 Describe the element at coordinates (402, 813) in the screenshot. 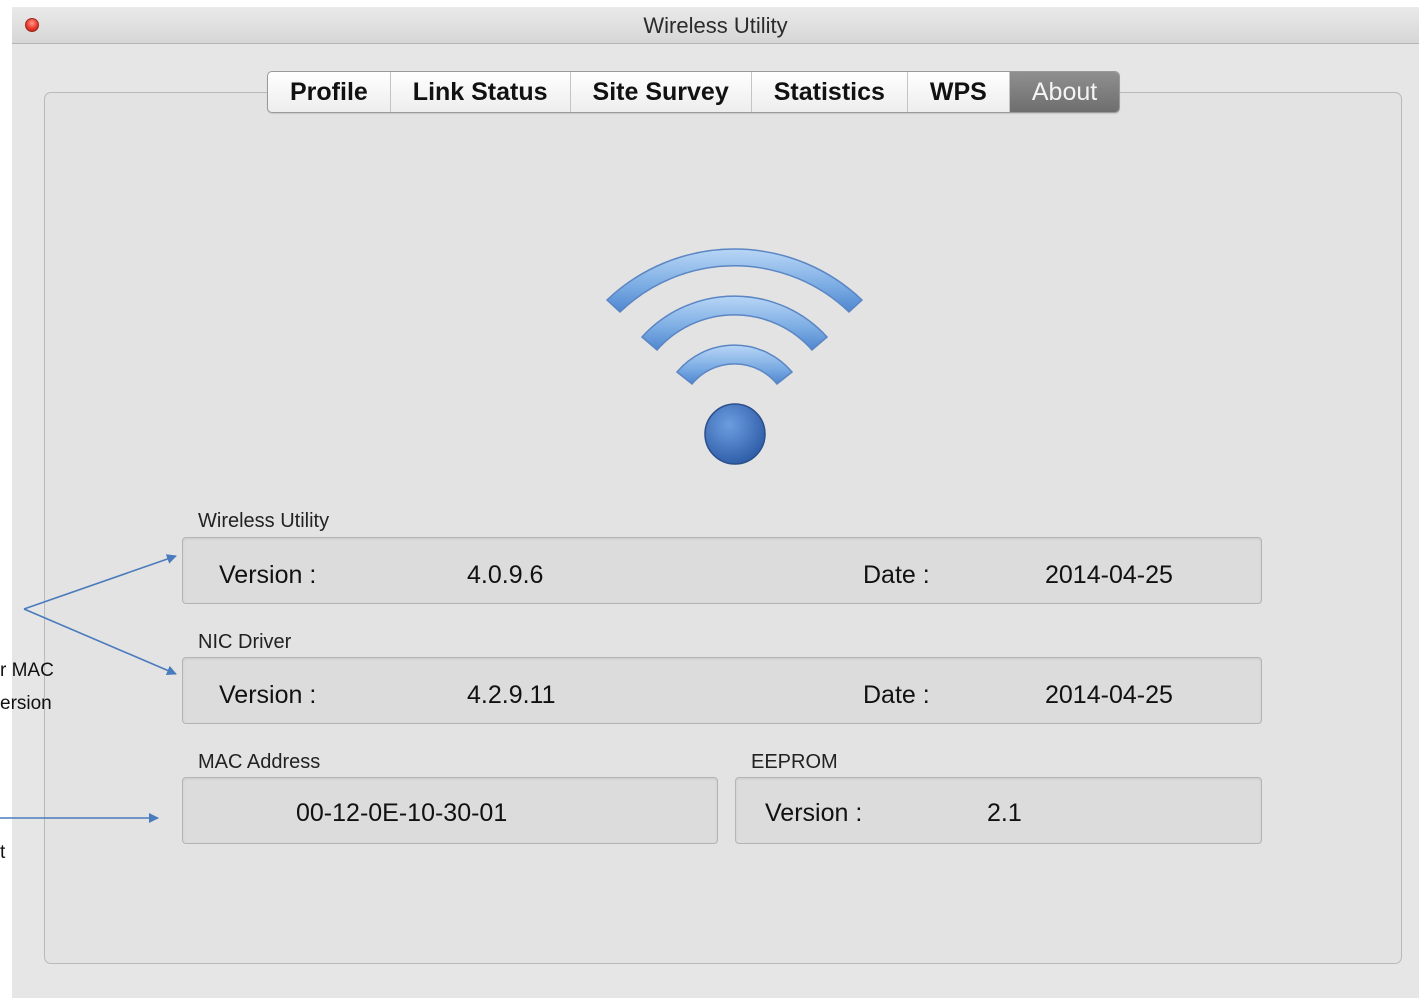

I see `mac-address-value: 00-12-0E-10-30-01` at that location.